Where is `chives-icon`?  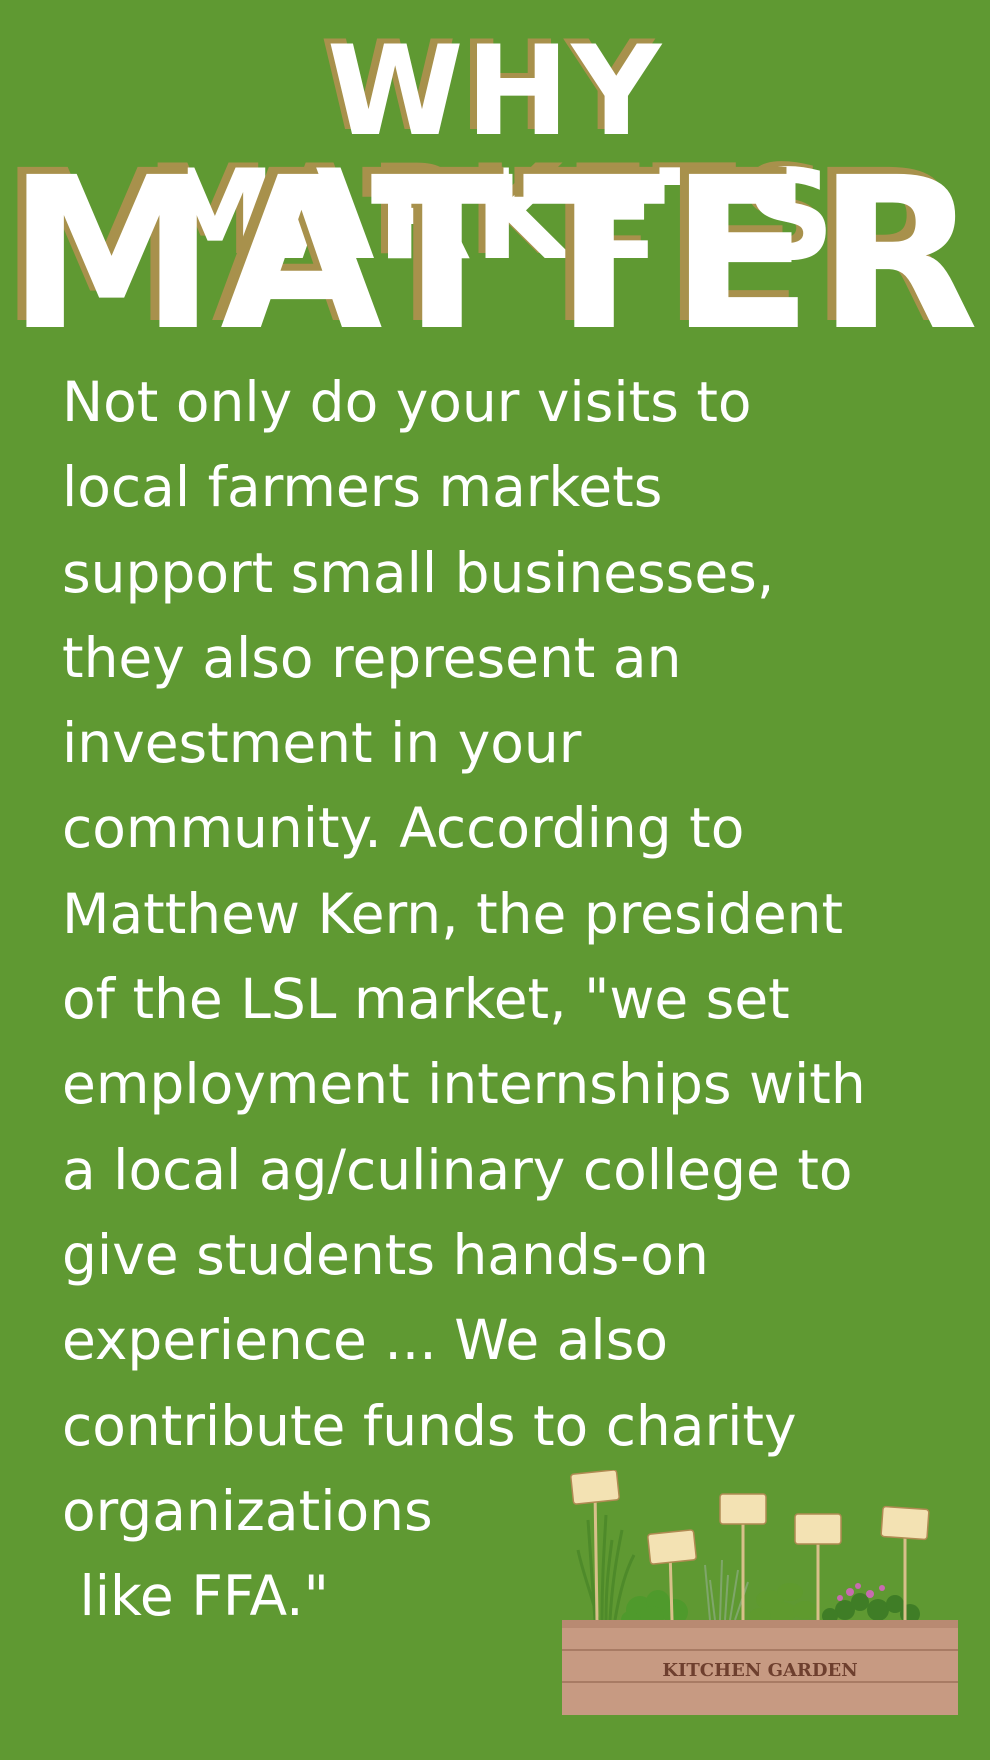
chives-icon is located at coordinates (606, 1567).